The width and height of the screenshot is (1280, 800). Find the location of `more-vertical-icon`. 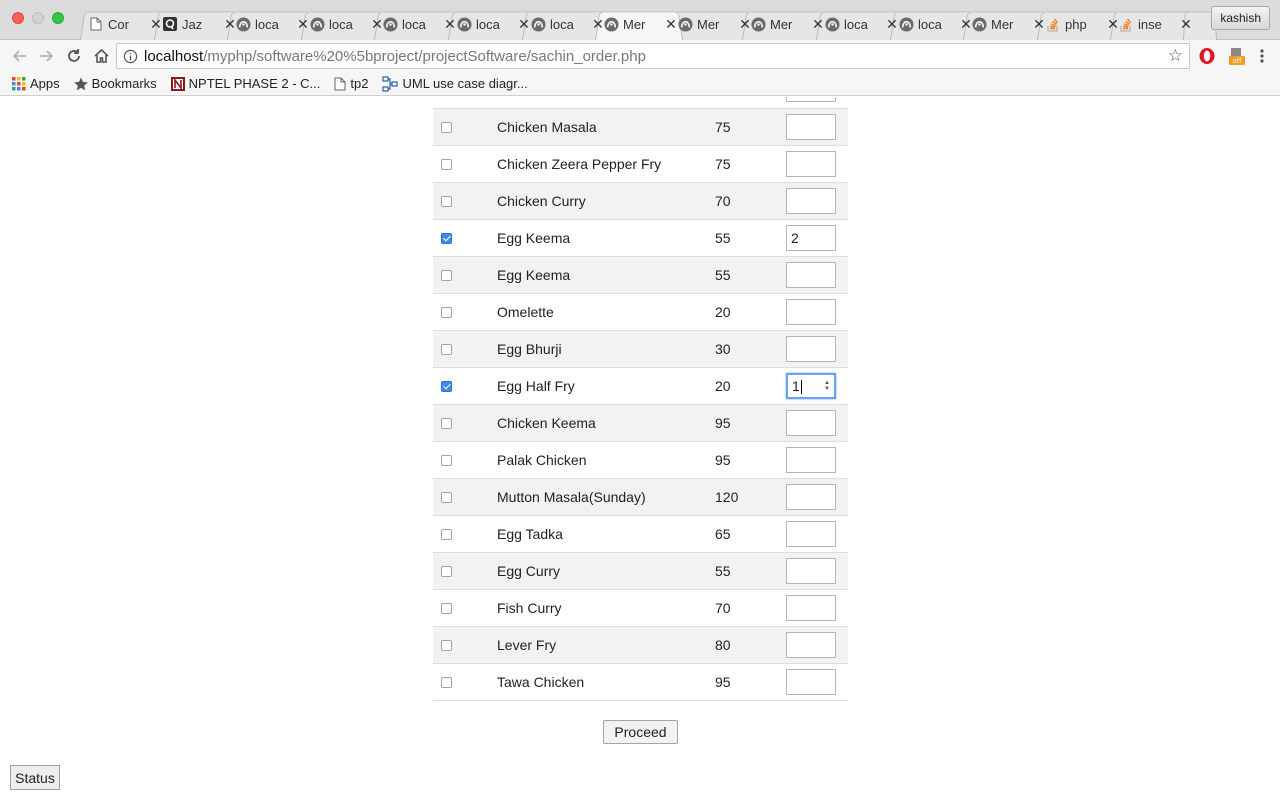

more-vertical-icon is located at coordinates (1262, 56).